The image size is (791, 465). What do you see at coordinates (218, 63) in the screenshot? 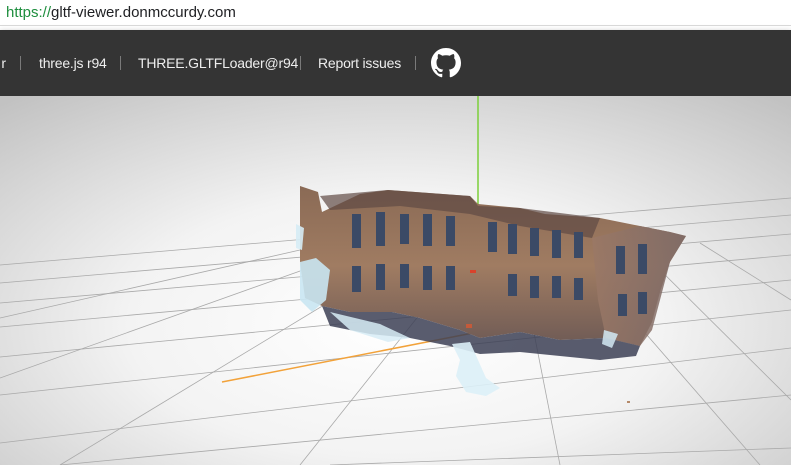
I see `nav-link-gltfloader: THREE.GLTFLoader@r94` at bounding box center [218, 63].